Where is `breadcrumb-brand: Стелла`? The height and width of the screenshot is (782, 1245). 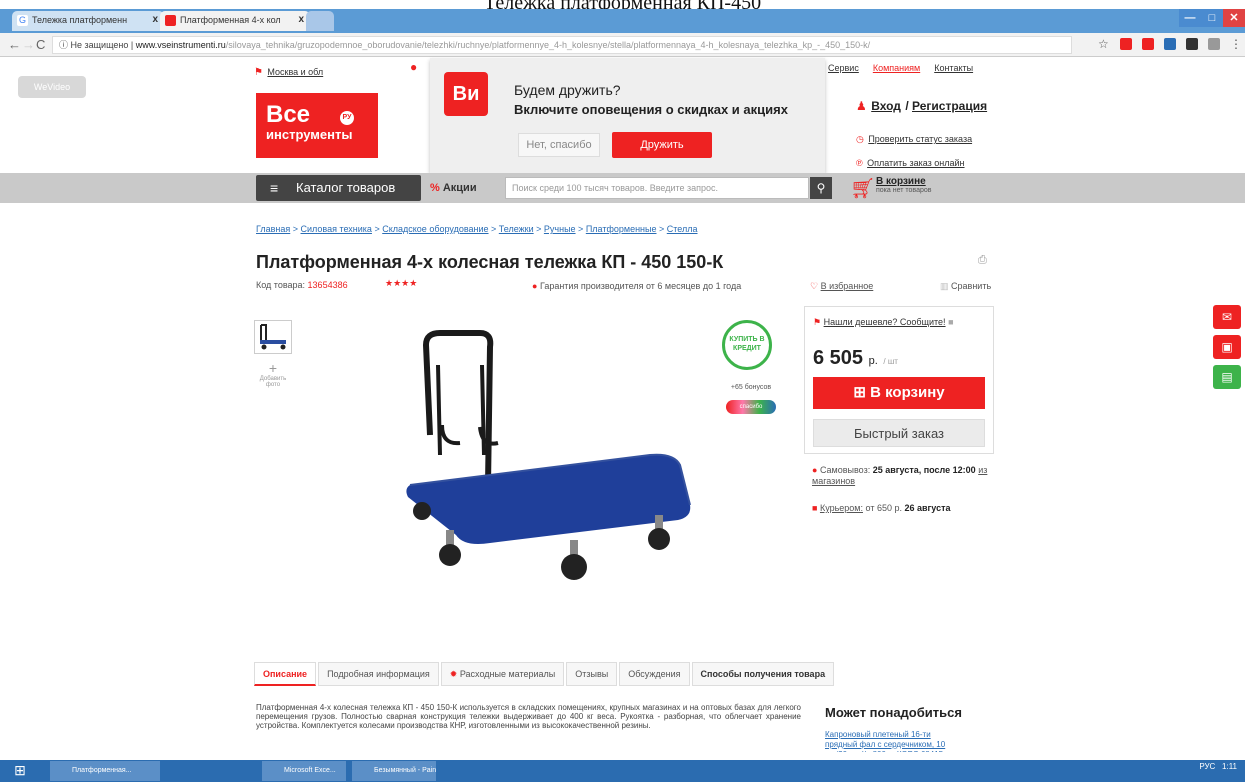
breadcrumb-brand: Стелла is located at coordinates (682, 229).